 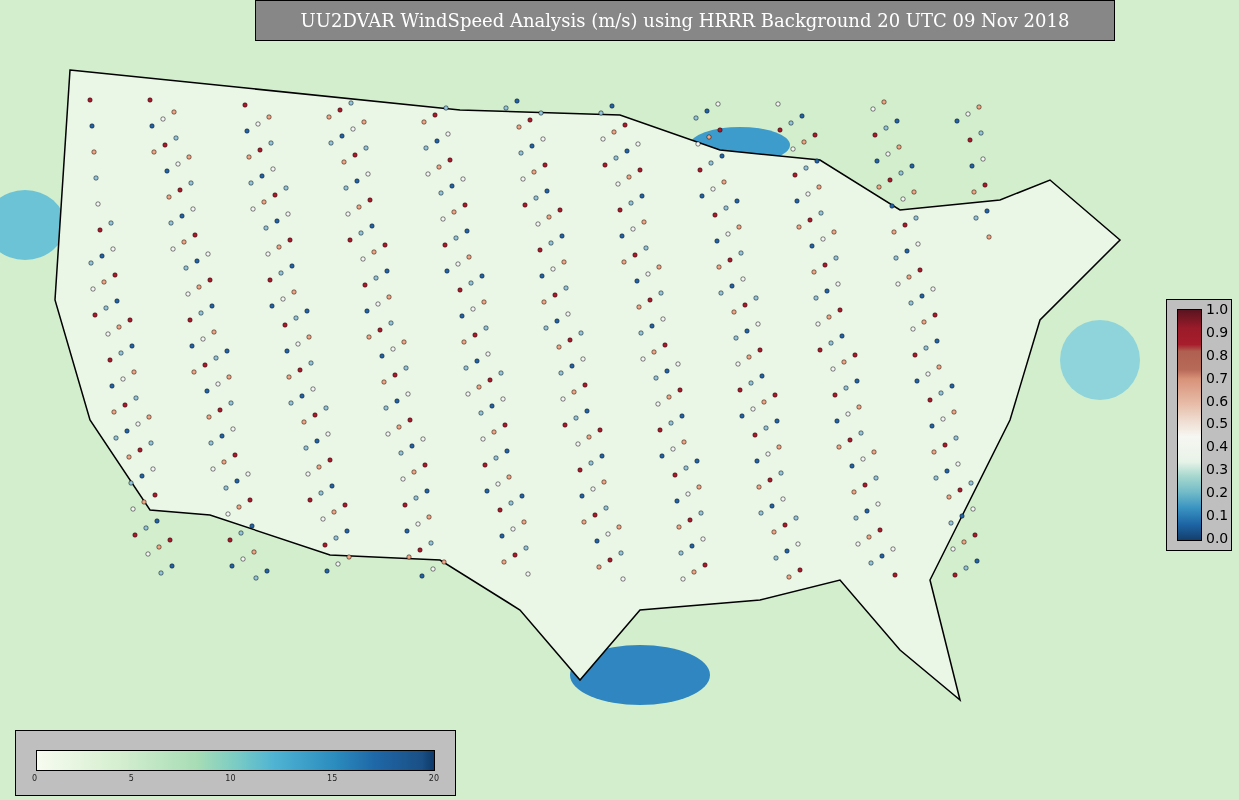 What do you see at coordinates (131, 779) in the screenshot?
I see `tick-label: 5` at bounding box center [131, 779].